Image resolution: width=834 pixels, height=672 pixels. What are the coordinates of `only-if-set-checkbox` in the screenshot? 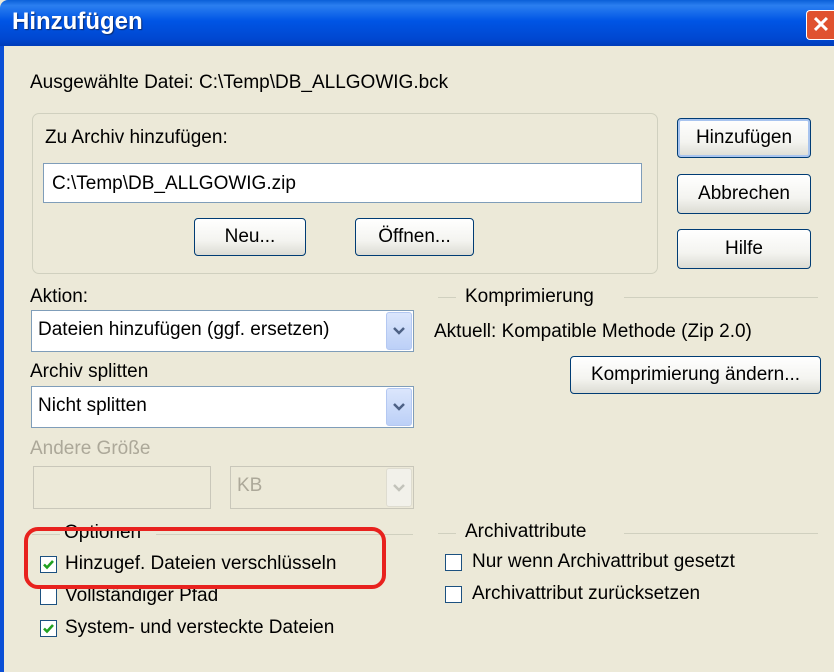 It's located at (453, 562).